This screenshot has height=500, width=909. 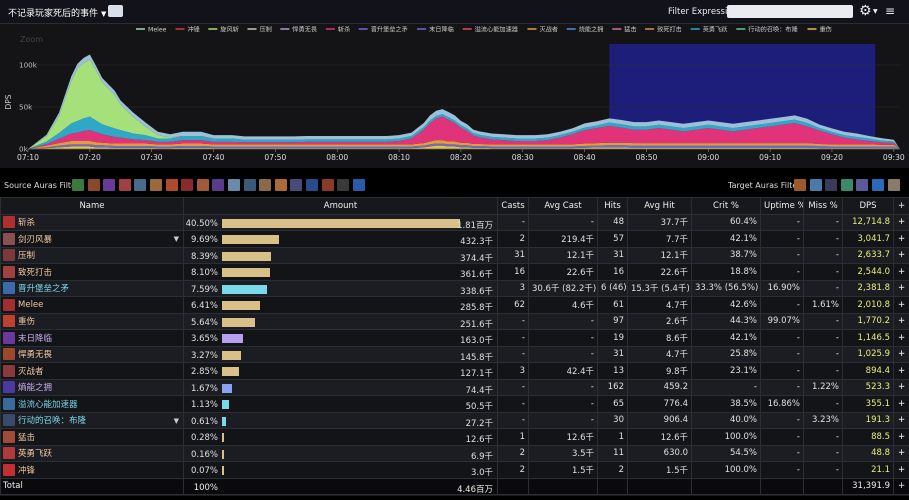 I want to click on aura-7-icon, so click(x=171, y=185).